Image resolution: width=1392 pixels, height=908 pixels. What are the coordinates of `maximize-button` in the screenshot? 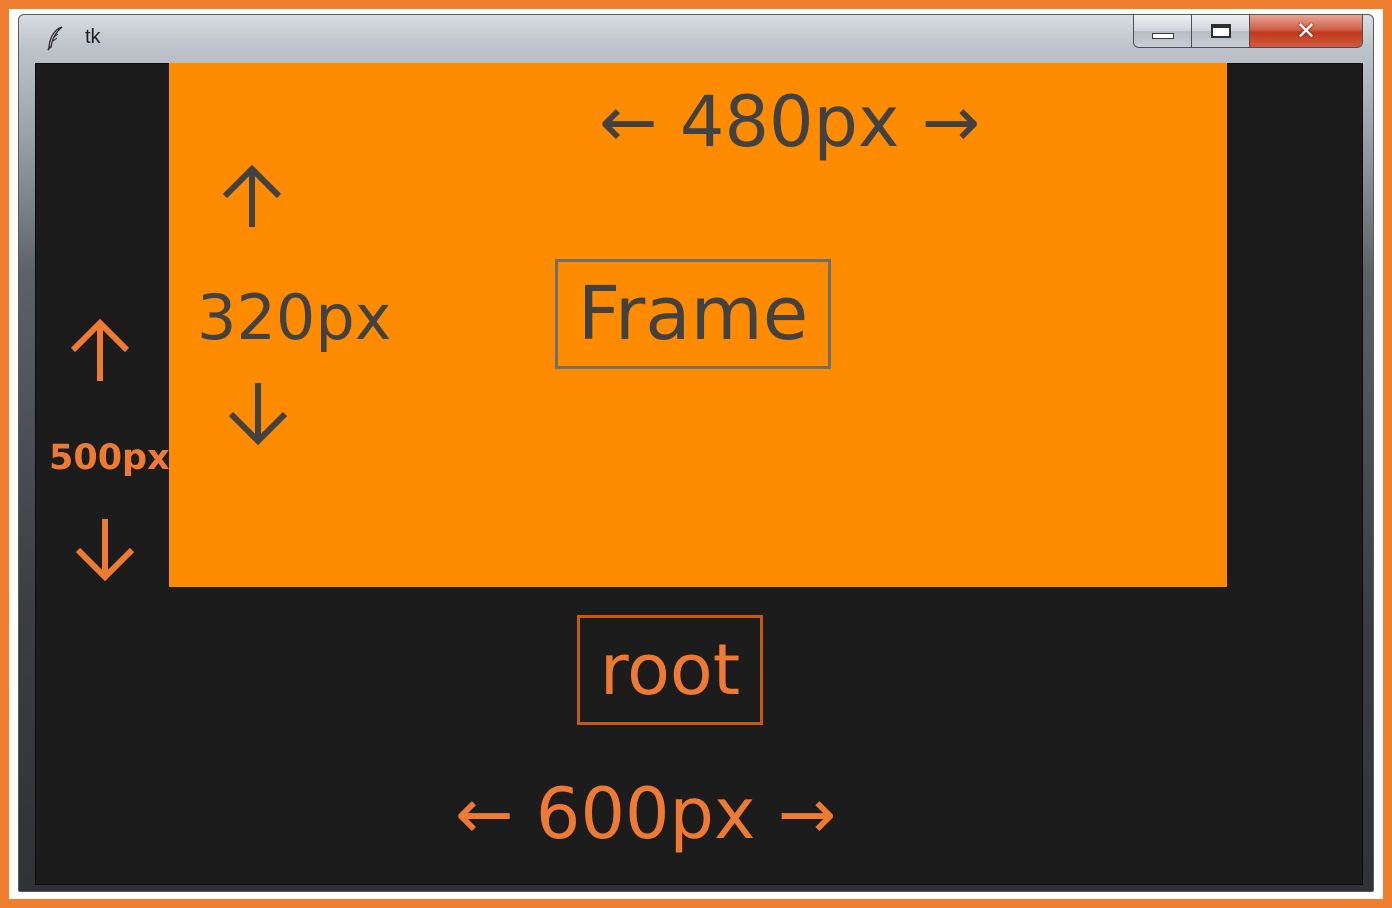 It's located at (1221, 31).